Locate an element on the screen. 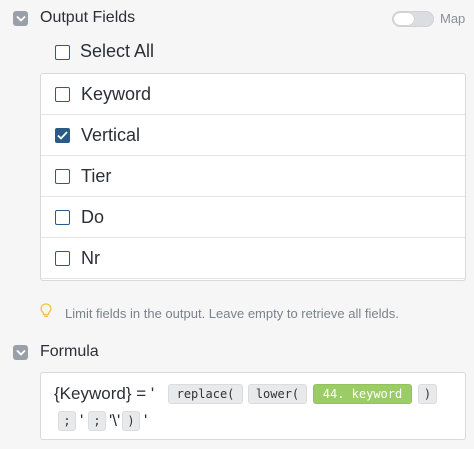 This screenshot has width=474, height=449. select-all-label: Select All is located at coordinates (117, 51).